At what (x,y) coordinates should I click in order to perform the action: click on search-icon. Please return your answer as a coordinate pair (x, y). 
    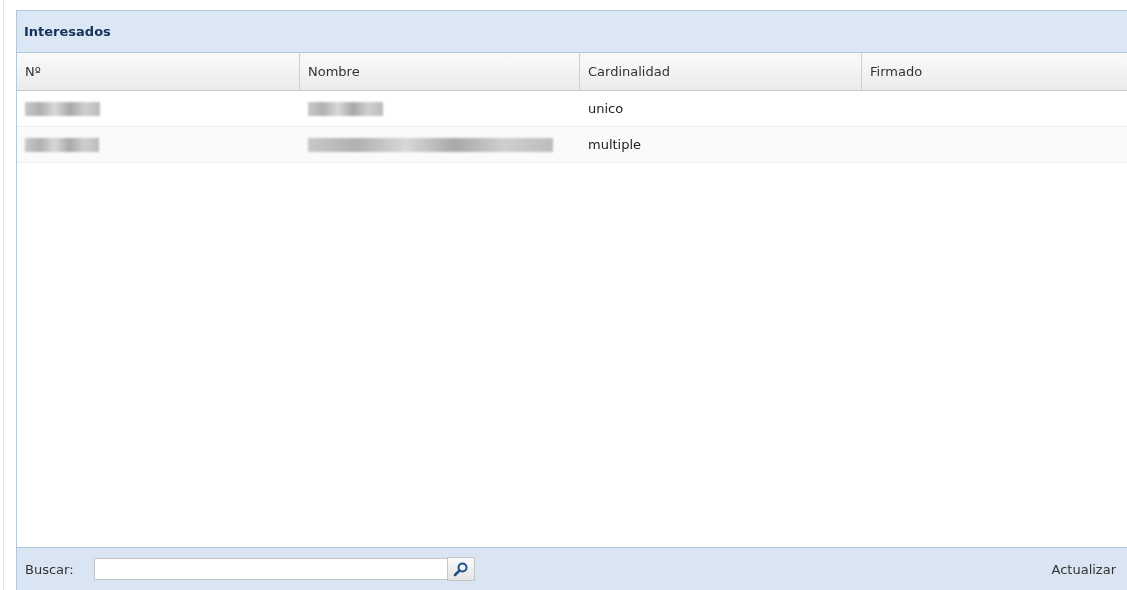
    Looking at the image, I should click on (460, 569).